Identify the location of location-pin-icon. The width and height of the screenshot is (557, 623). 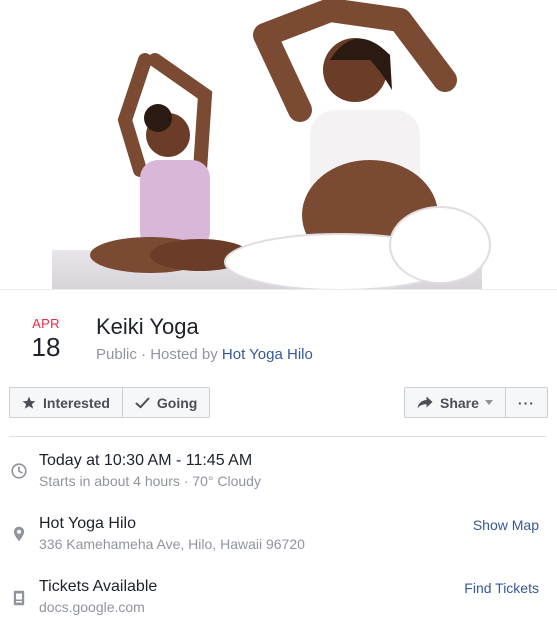
(19, 534).